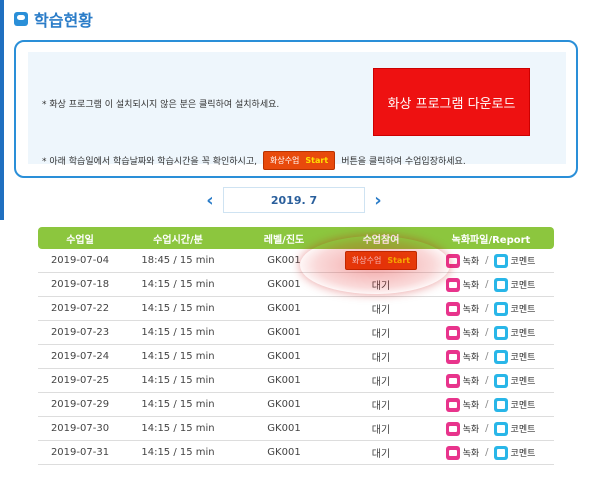  What do you see at coordinates (296, 285) in the screenshot?
I see `table-row: 2019-07-18 14:15 / 15 min GK001 대기 녹화 / 코멘트` at bounding box center [296, 285].